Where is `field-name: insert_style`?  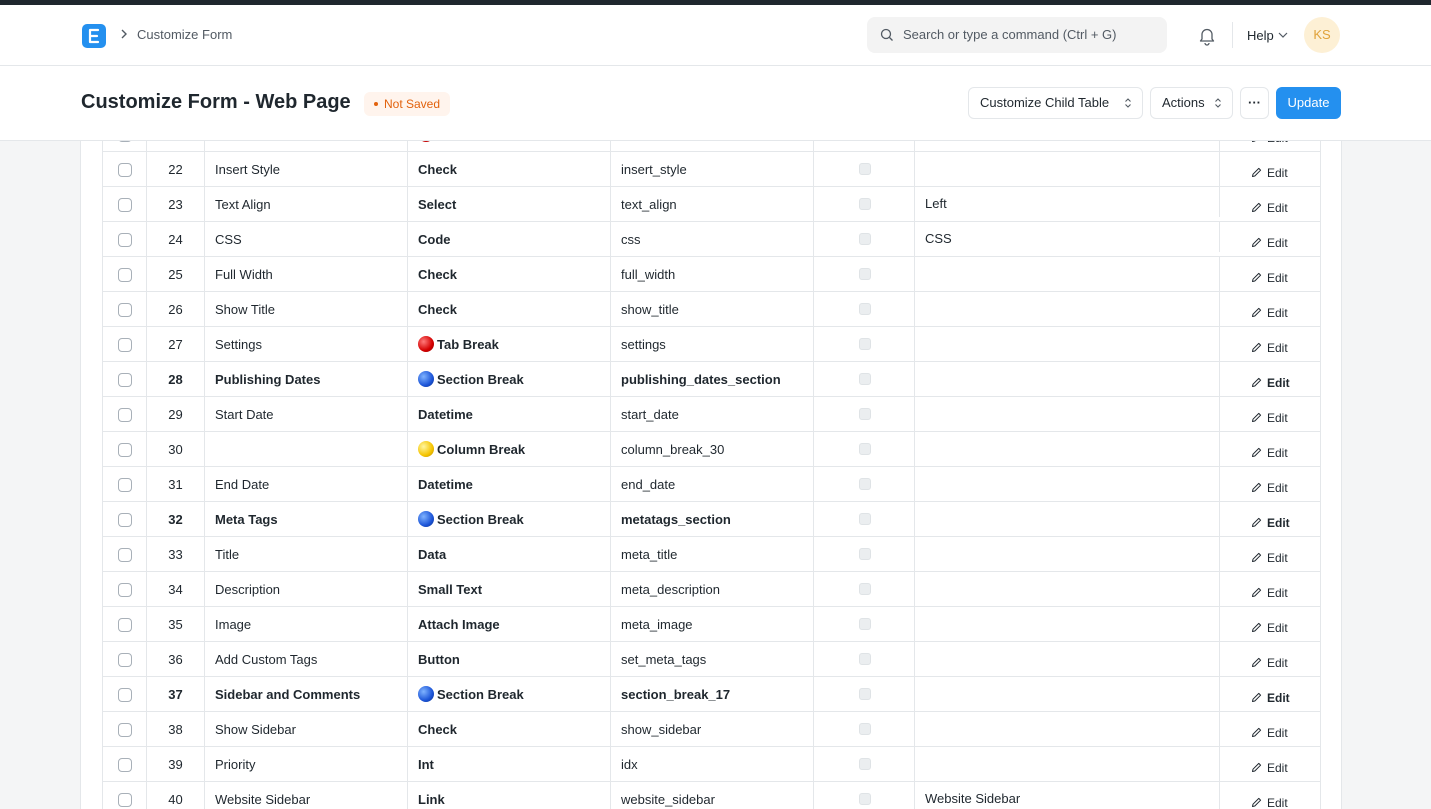 field-name: insert_style is located at coordinates (712, 169).